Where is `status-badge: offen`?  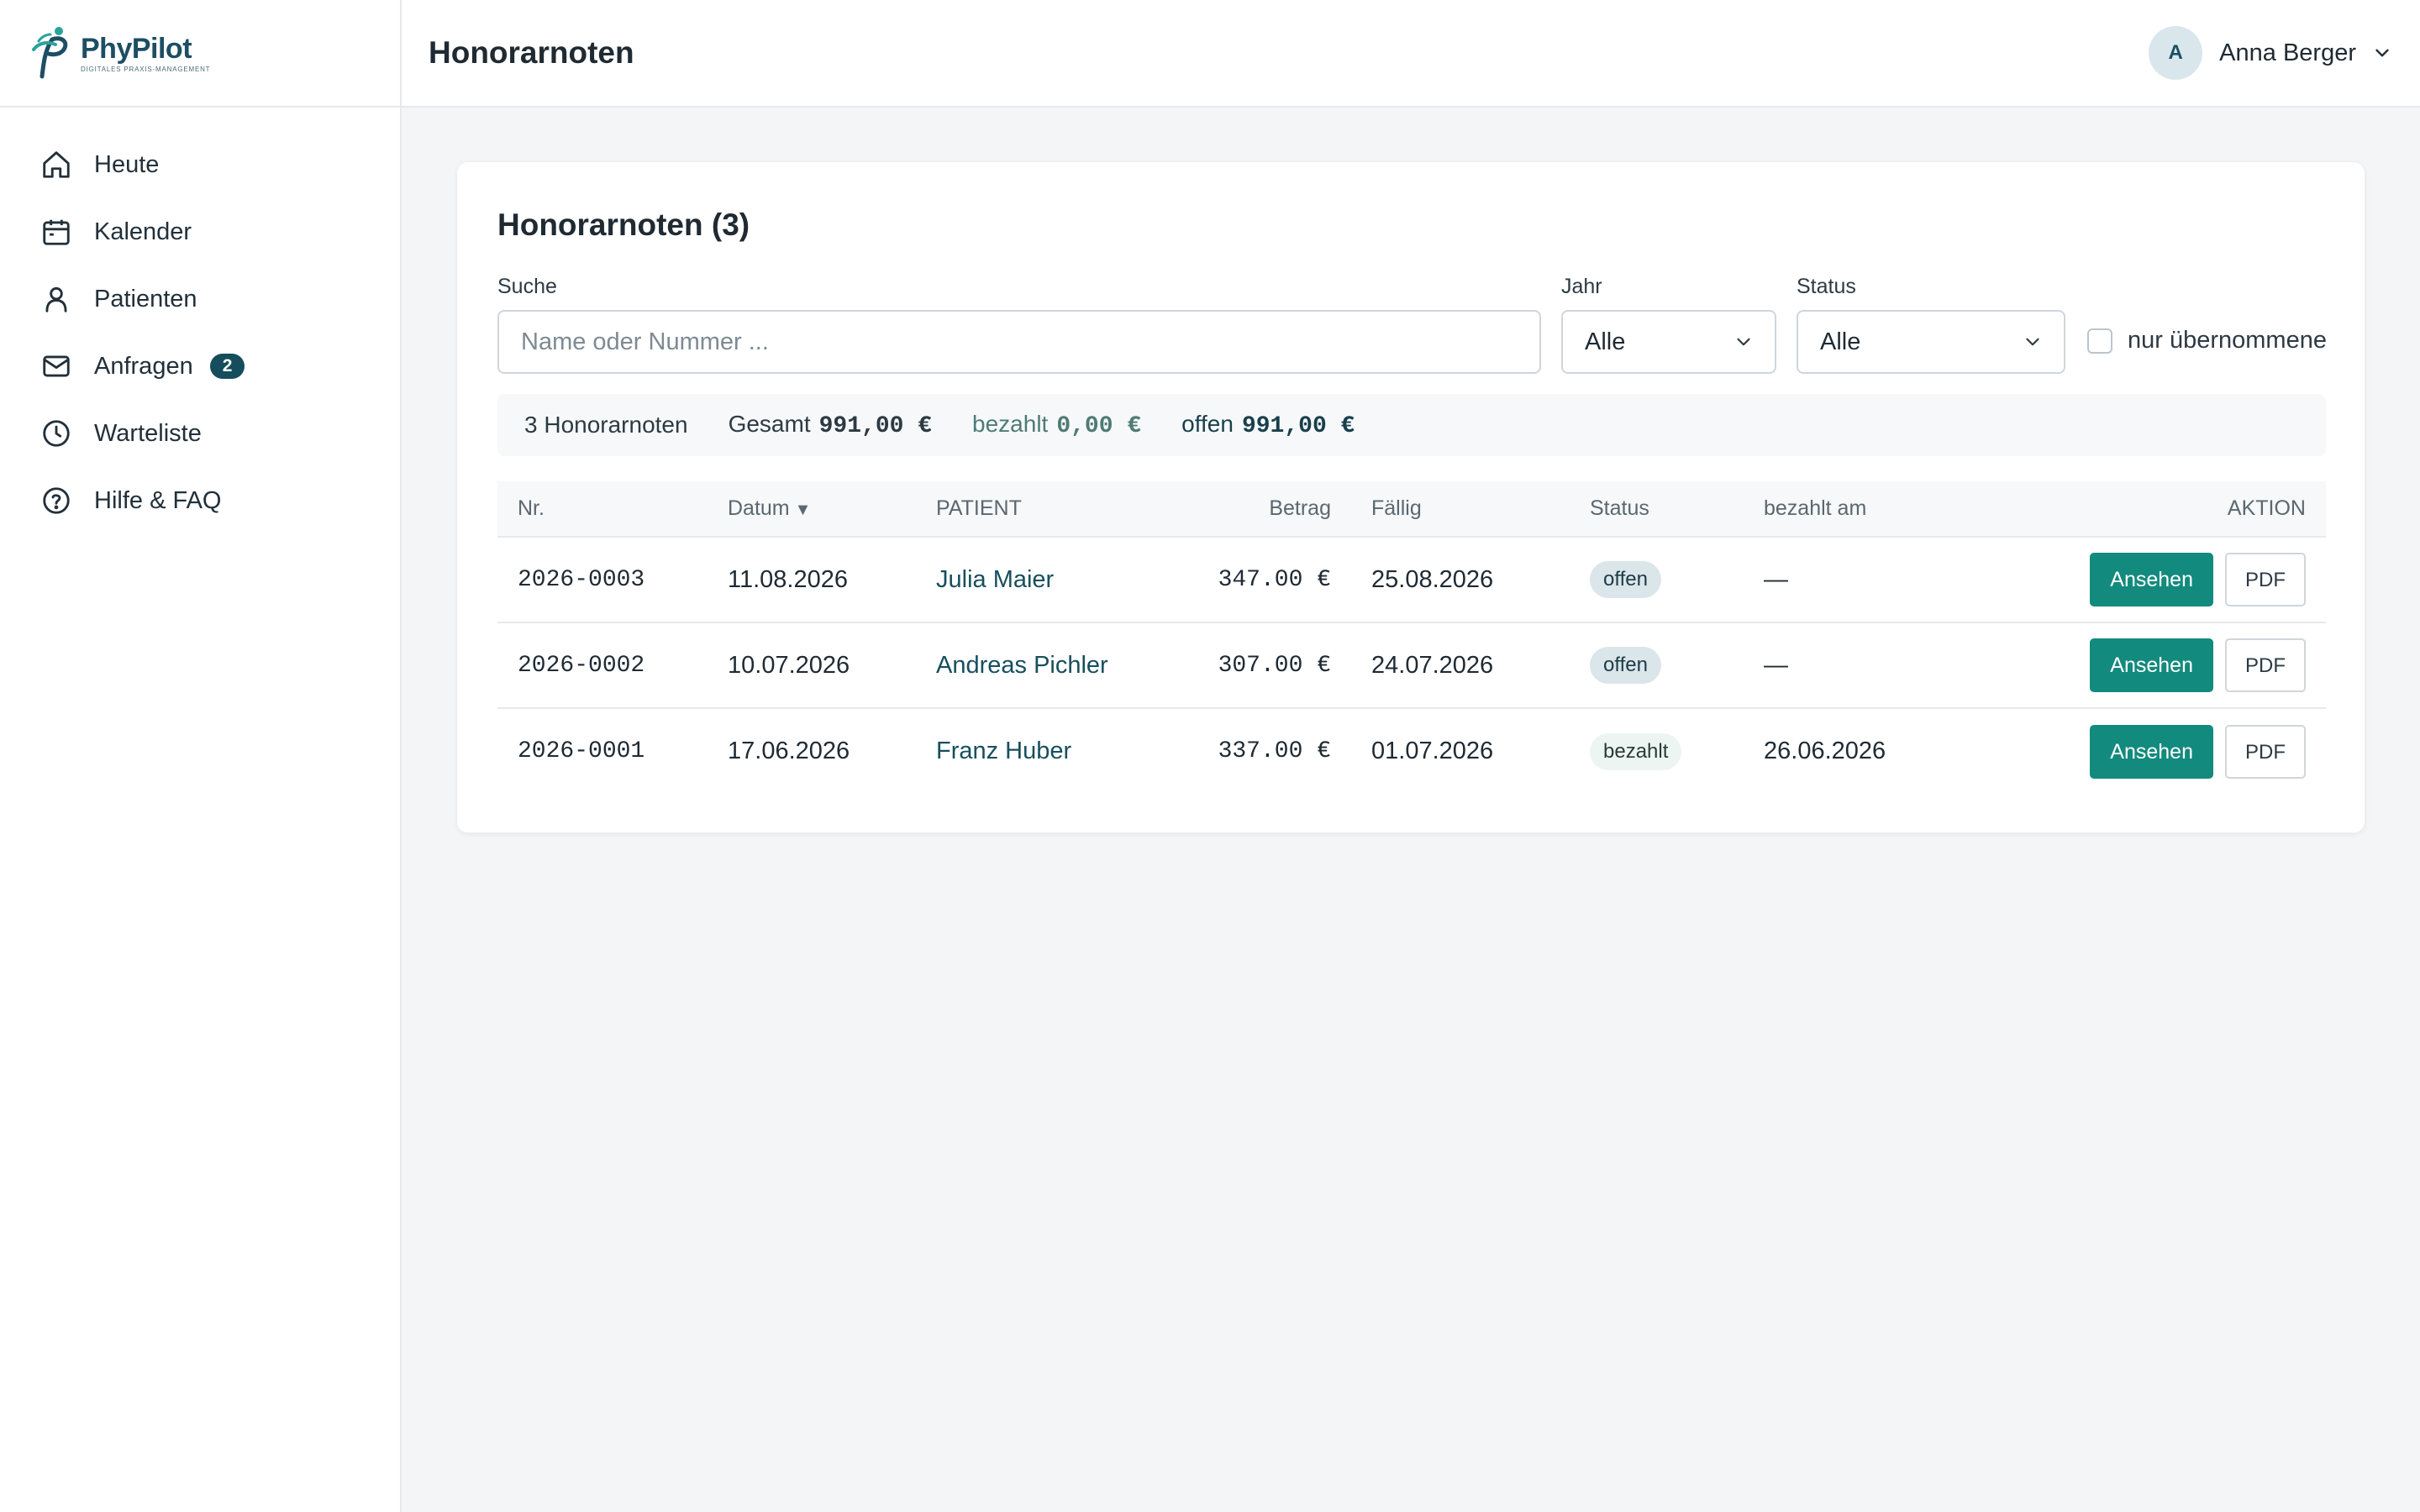 status-badge: offen is located at coordinates (1625, 665).